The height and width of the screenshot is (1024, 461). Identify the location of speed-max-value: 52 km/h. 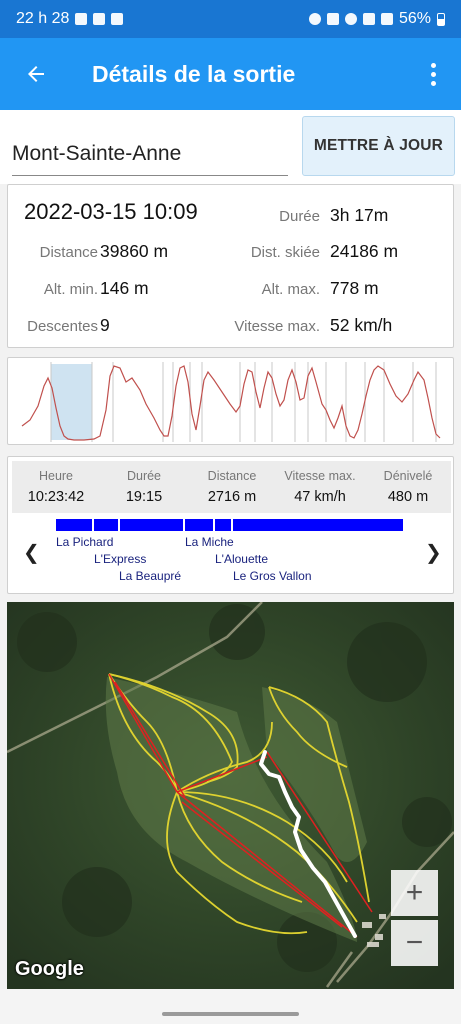
(361, 325).